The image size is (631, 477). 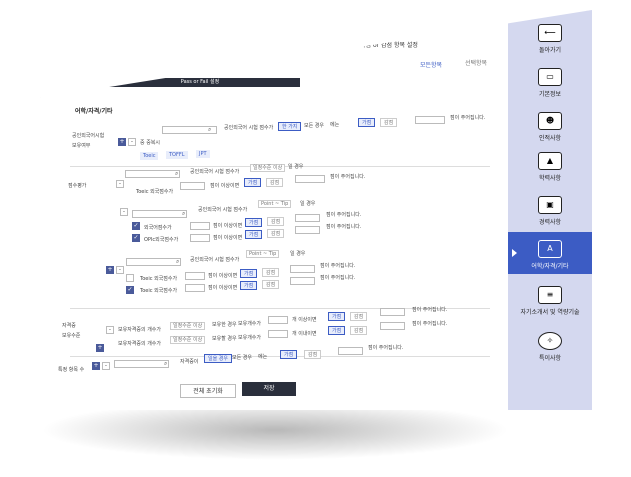 What do you see at coordinates (278, 334) in the screenshot?
I see `count-input-5b` at bounding box center [278, 334].